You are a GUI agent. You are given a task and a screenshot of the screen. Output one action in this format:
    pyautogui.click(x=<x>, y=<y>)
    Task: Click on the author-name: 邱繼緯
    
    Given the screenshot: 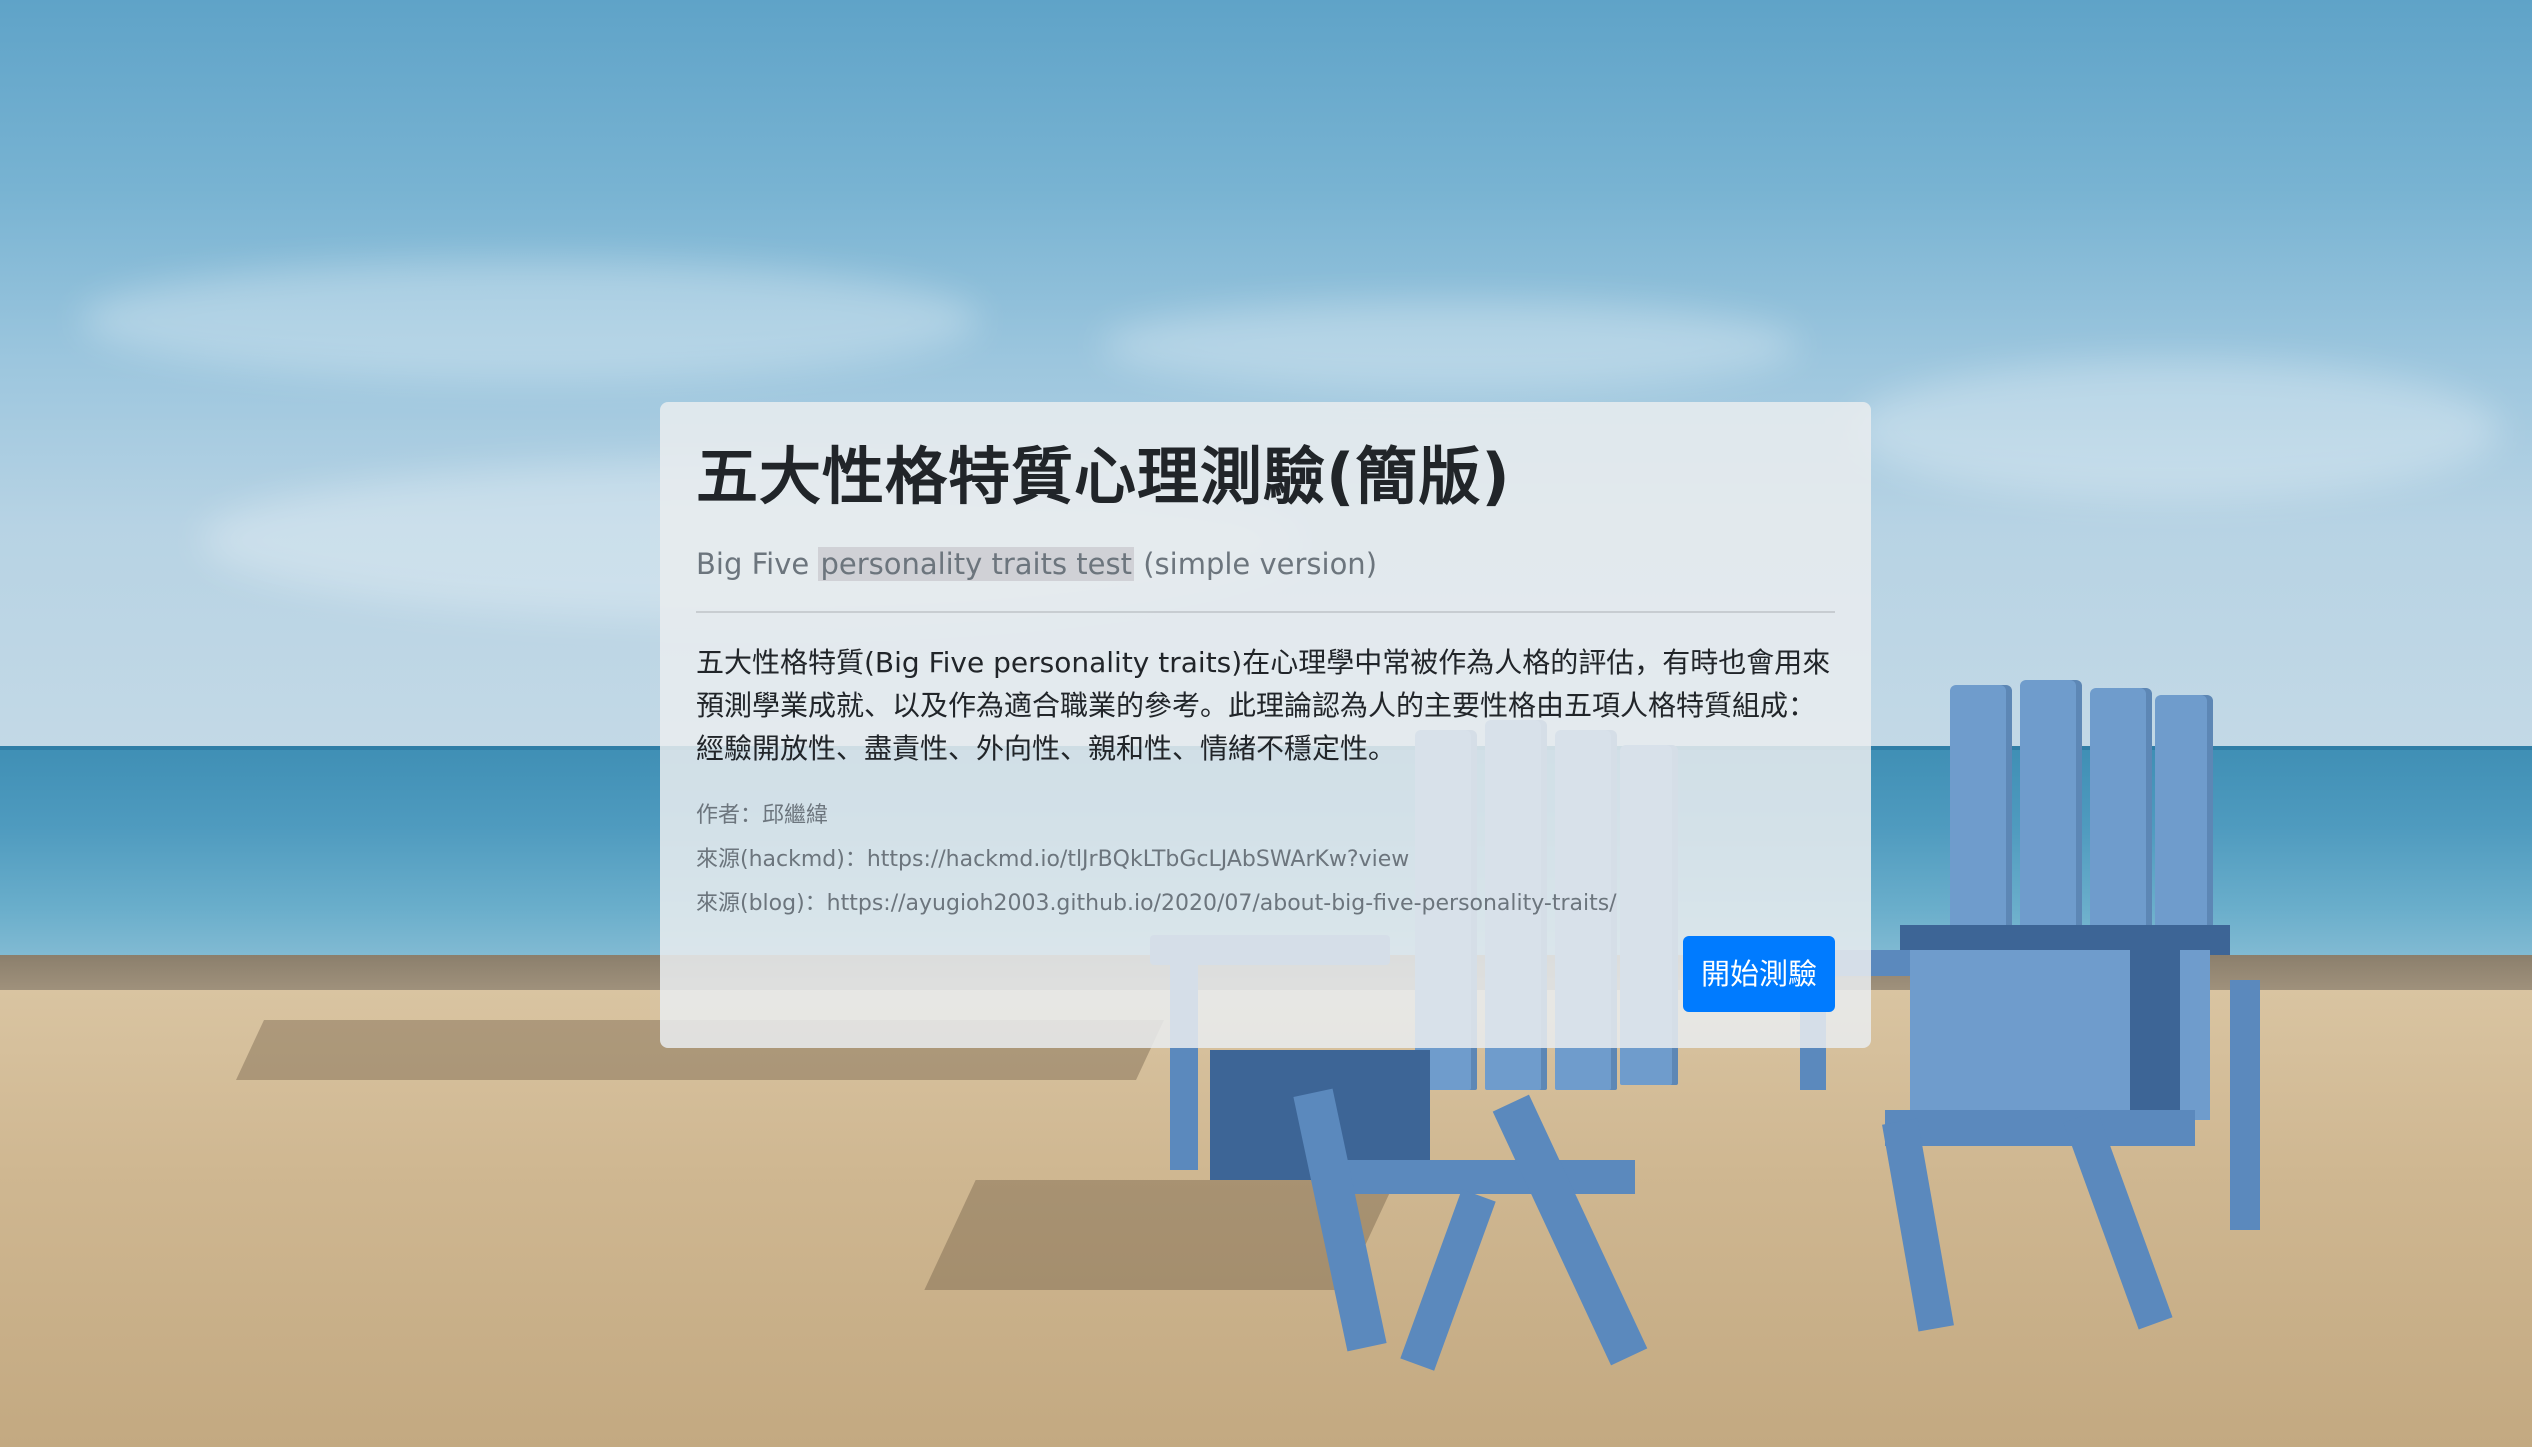 What is the action you would take?
    pyautogui.click(x=795, y=815)
    